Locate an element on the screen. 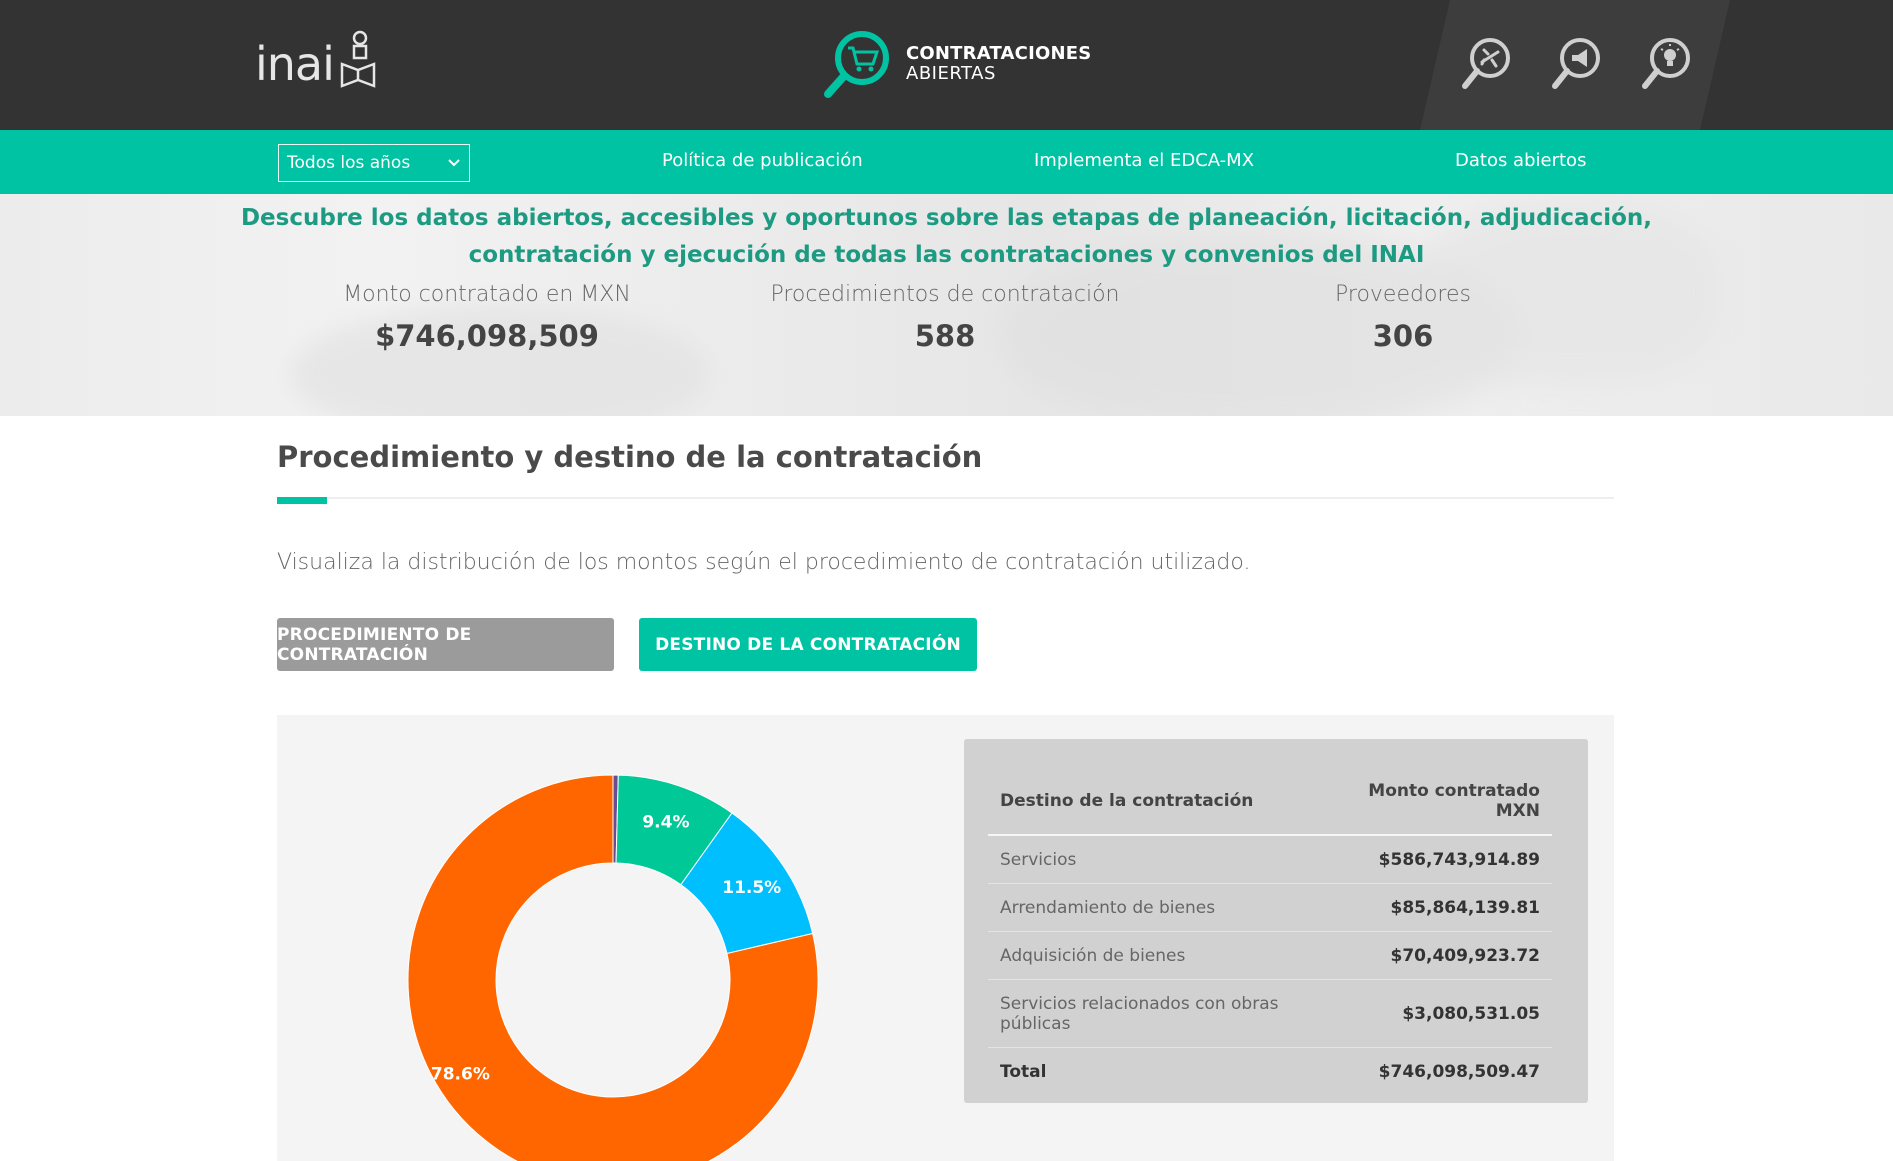 The height and width of the screenshot is (1161, 1893). section-divider is located at coordinates (945, 498).